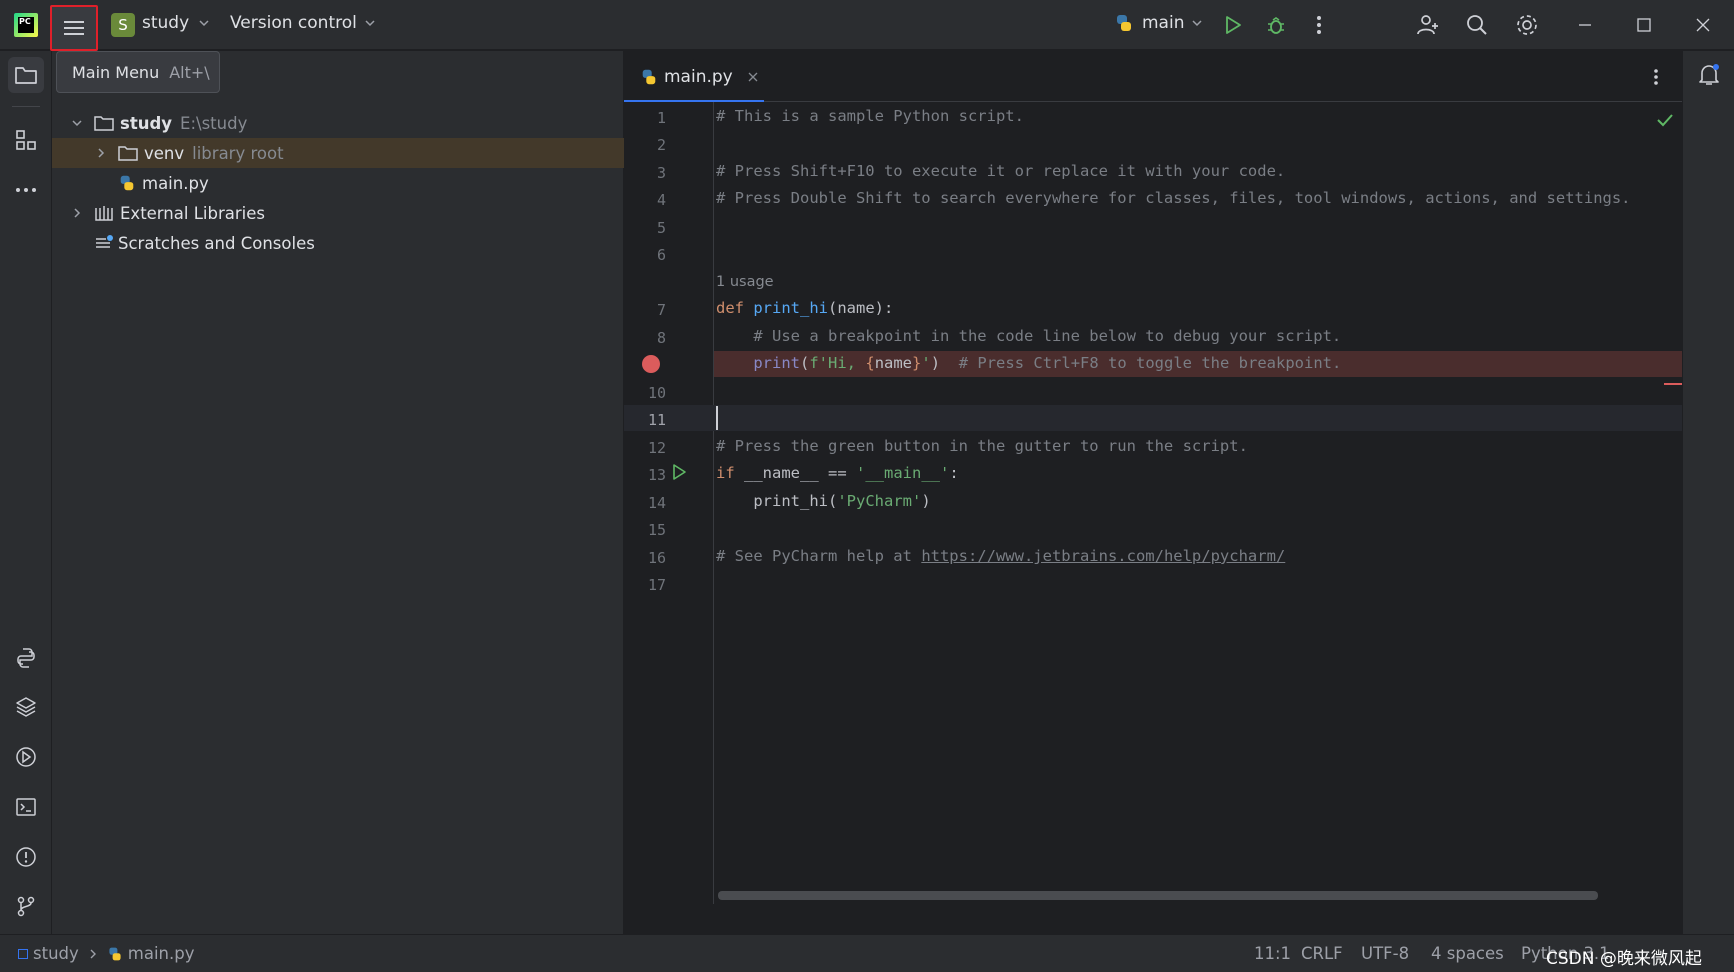 This screenshot has width=1734, height=972. What do you see at coordinates (656, 558) in the screenshot?
I see `line-number: 16` at bounding box center [656, 558].